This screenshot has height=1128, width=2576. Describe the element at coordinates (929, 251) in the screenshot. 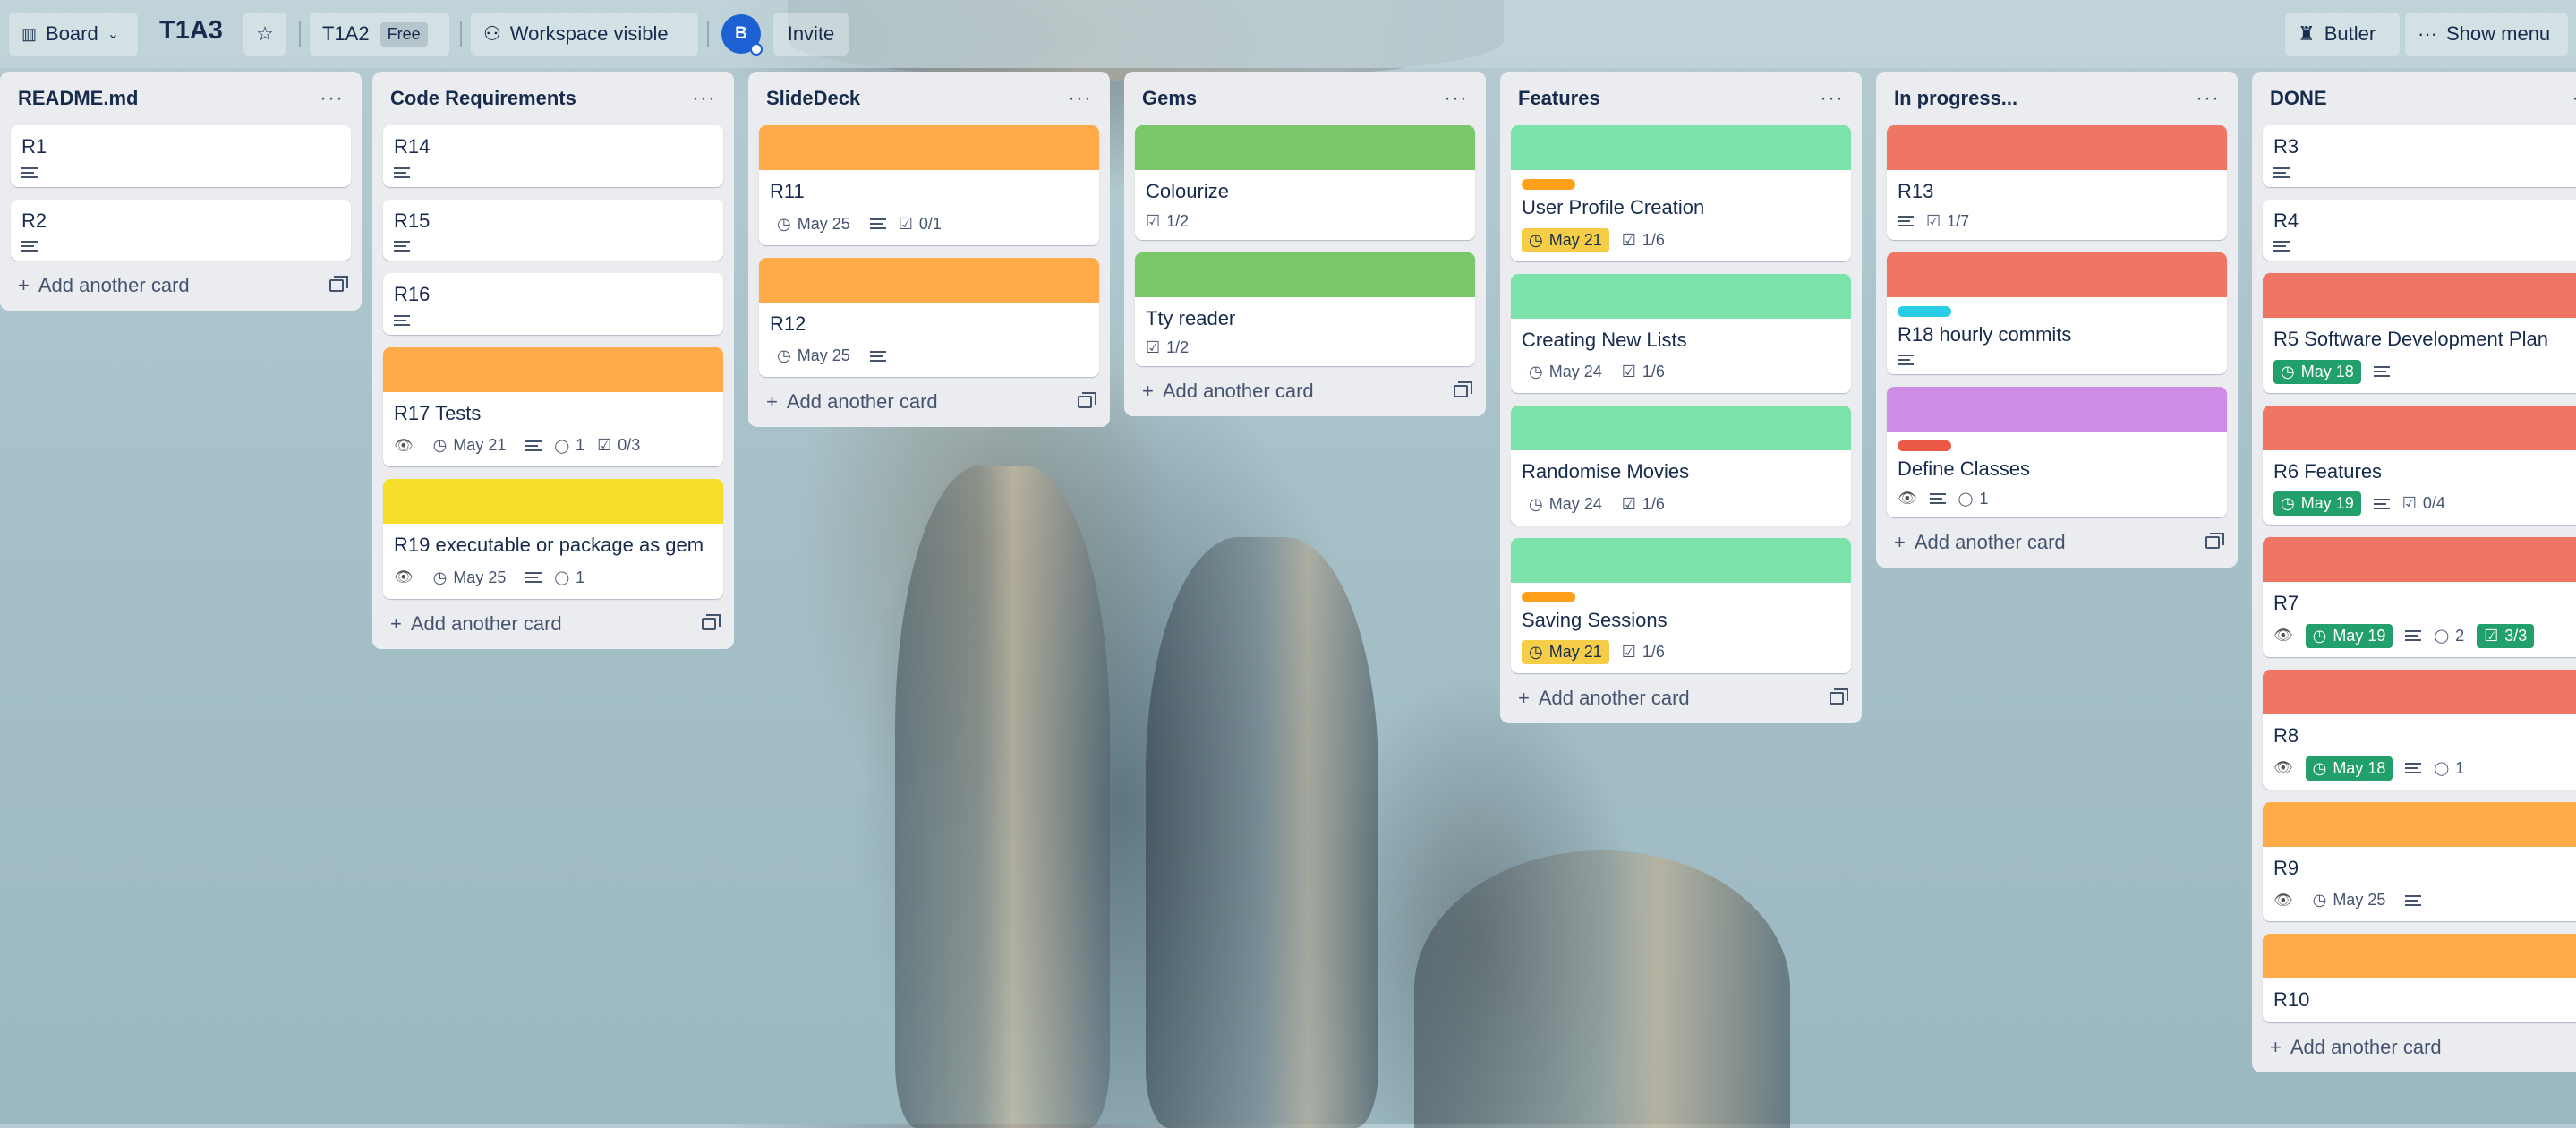

I see `card-list: R11 ◷ May 25 ☑ 0/1 R12 ◷ May 25` at that location.